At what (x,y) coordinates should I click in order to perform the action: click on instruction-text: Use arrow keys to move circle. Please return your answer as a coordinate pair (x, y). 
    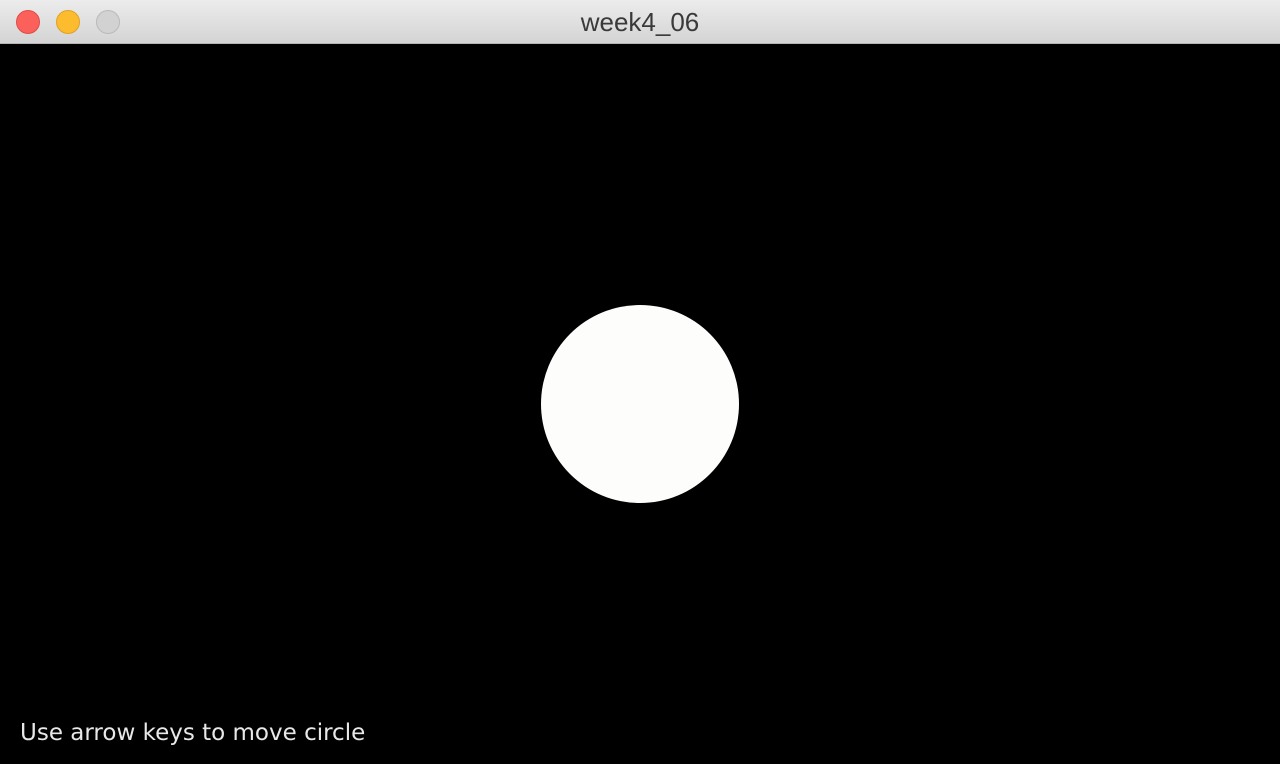
    Looking at the image, I should click on (193, 733).